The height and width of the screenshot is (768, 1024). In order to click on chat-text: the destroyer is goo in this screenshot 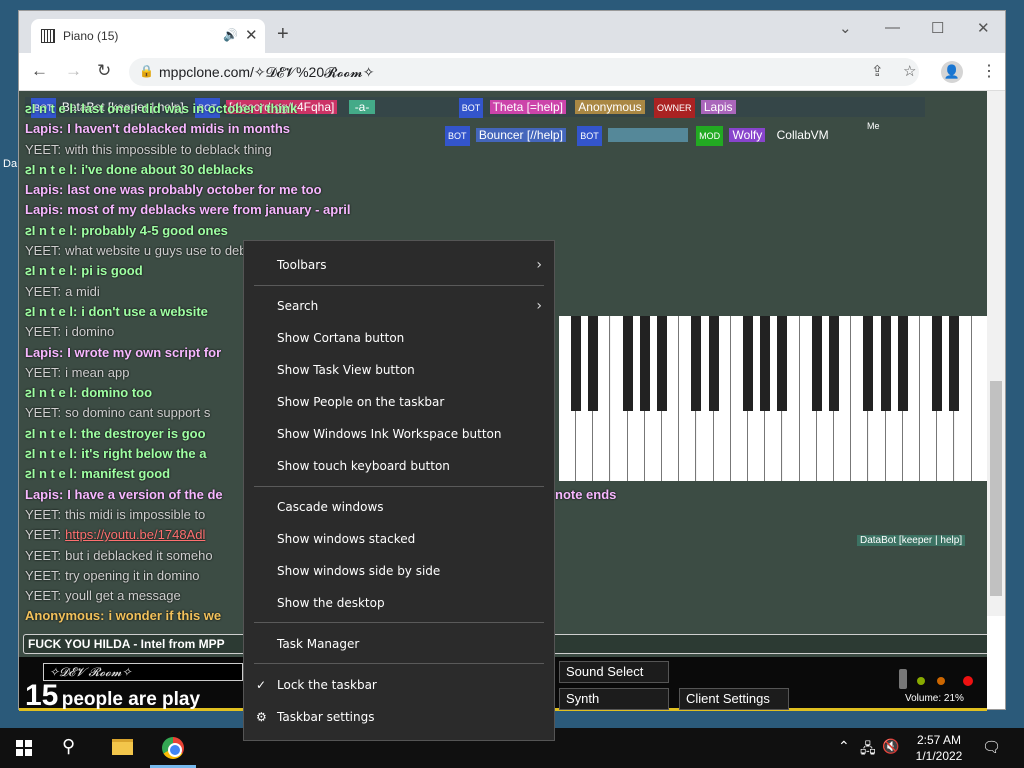, I will do `click(143, 433)`.